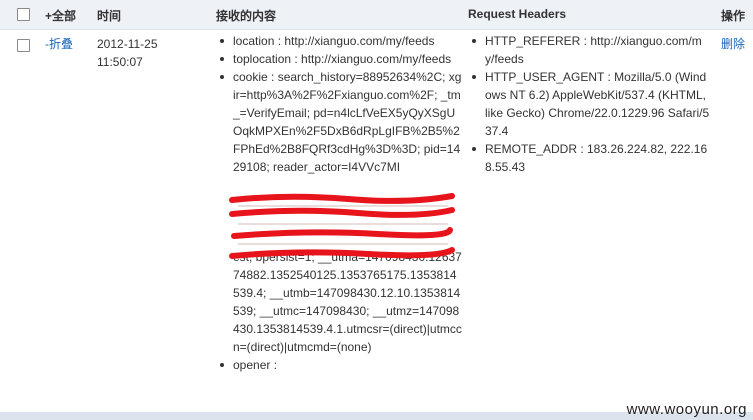  Describe the element at coordinates (59, 43) in the screenshot. I see `collapse-link: -折叠` at that location.